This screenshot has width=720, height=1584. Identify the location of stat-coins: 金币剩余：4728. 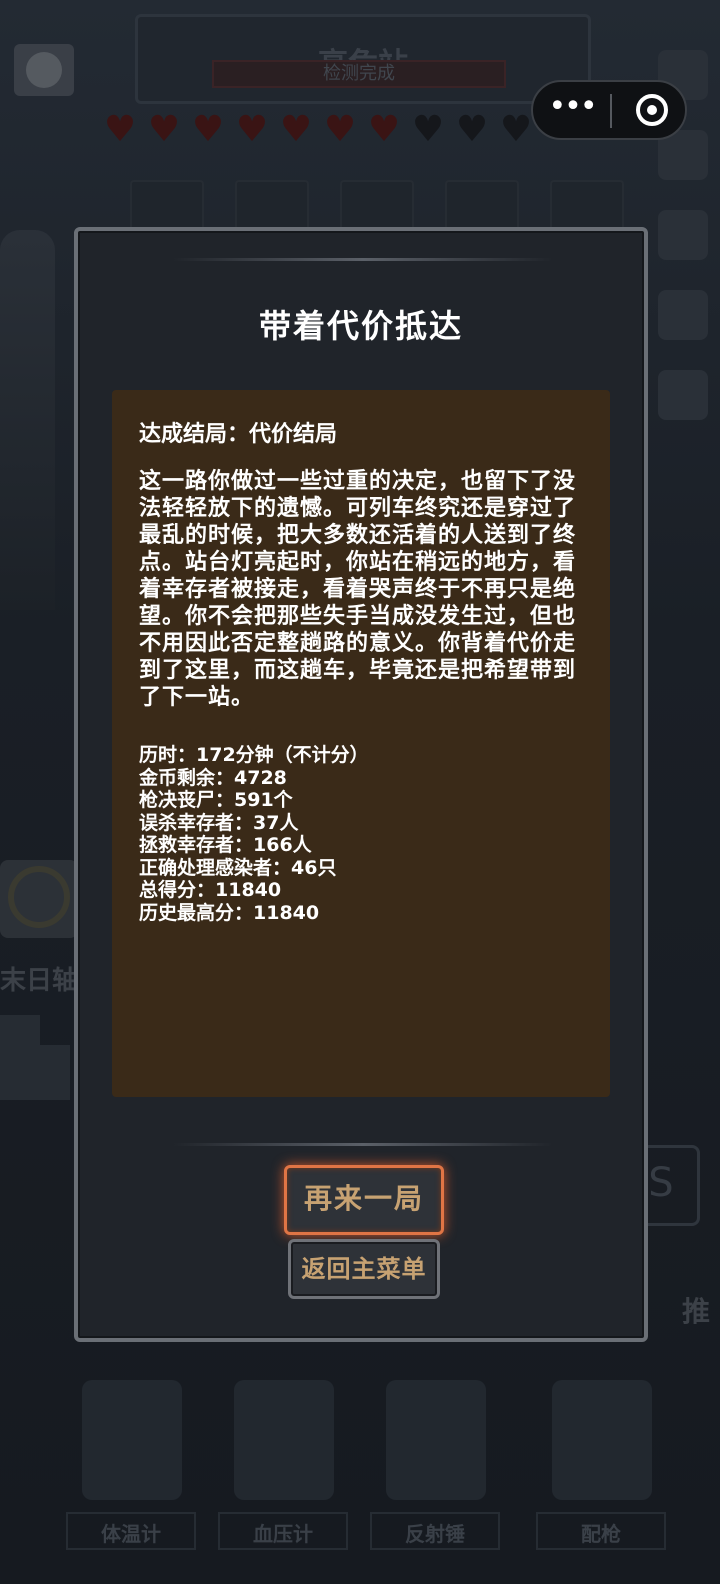
(213, 777).